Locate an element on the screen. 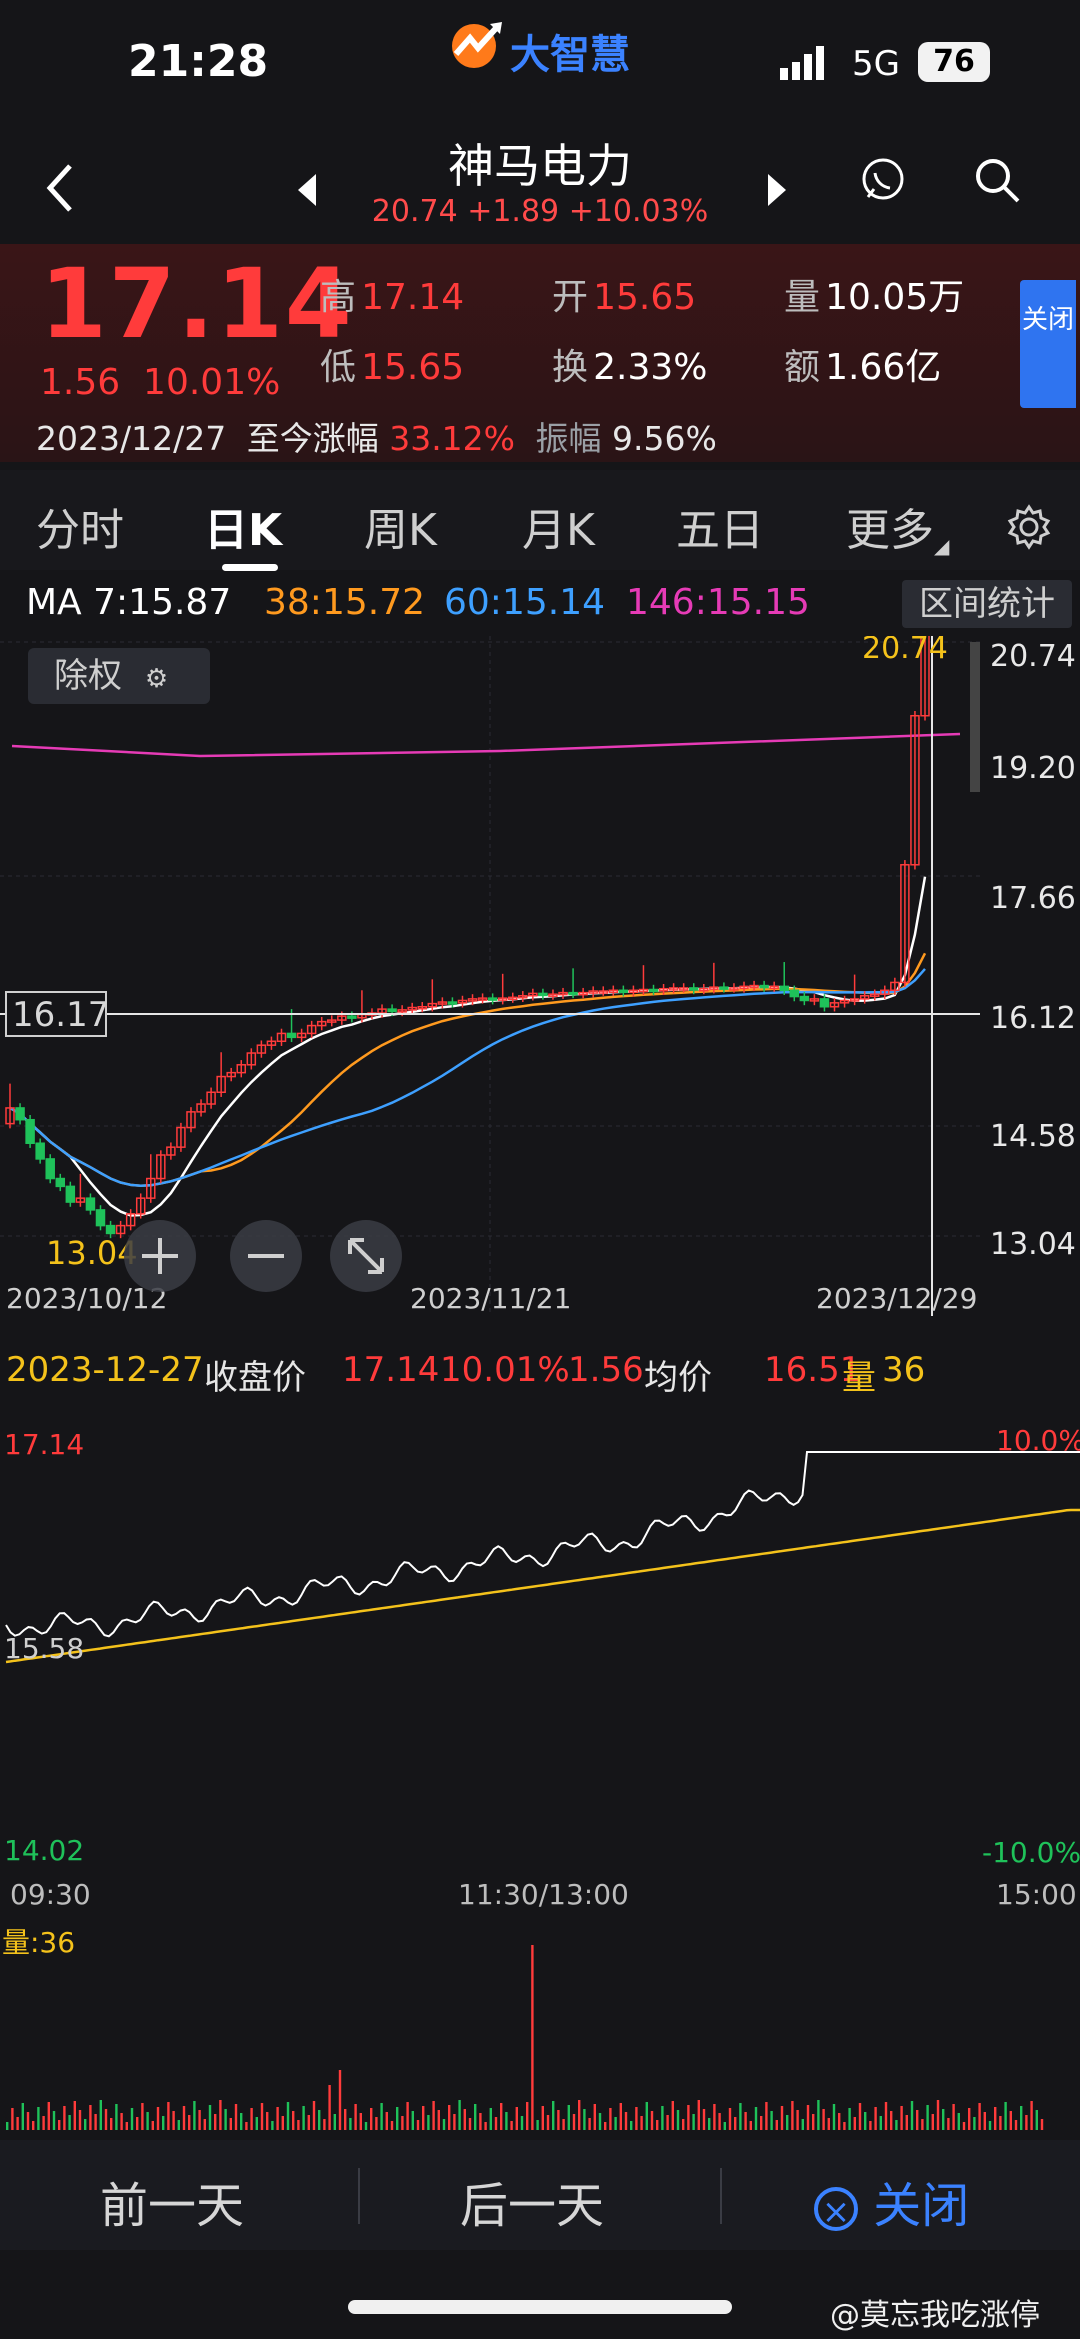  y-tick: 19.20 is located at coordinates (1033, 768).